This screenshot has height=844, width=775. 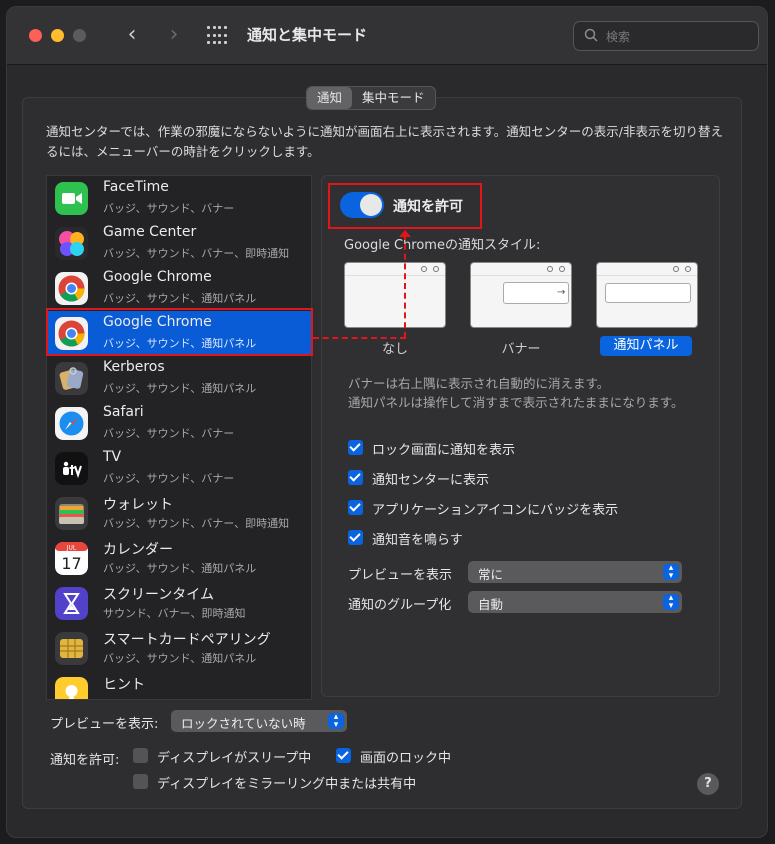 I want to click on style-alert-option, so click(x=647, y=295).